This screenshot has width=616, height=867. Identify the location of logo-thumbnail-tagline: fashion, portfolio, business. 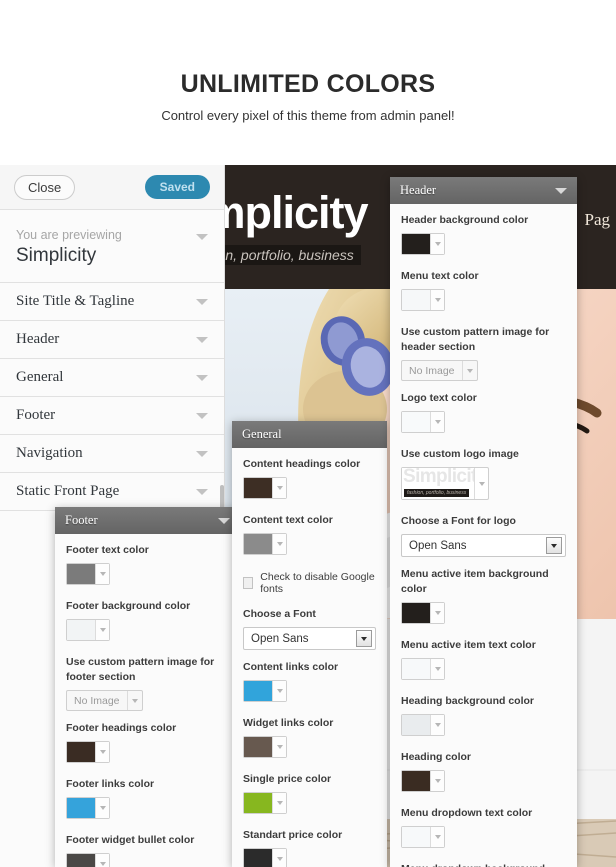
(437, 493).